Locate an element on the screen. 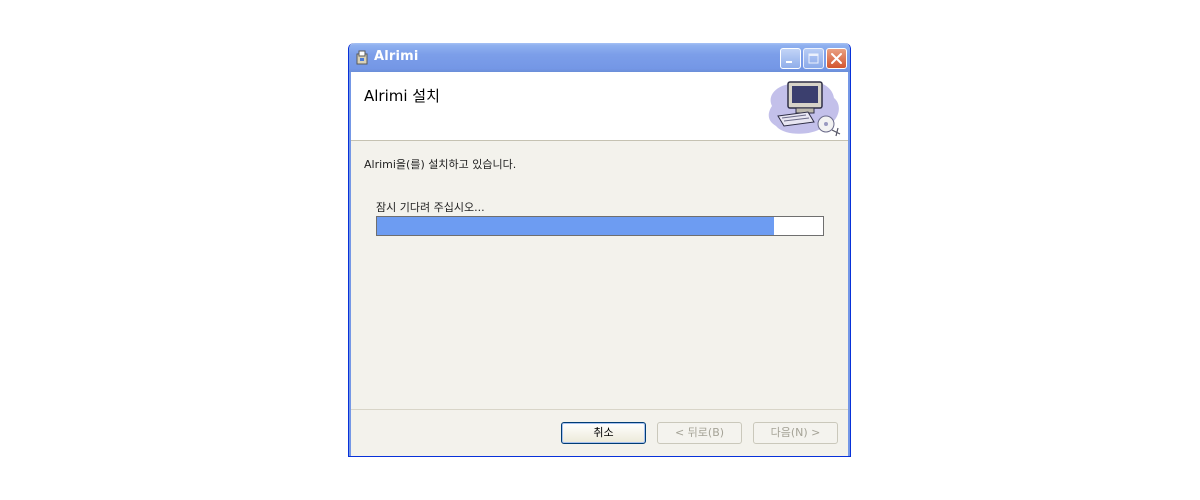 This screenshot has height=500, width=1200. close-button is located at coordinates (836, 58).